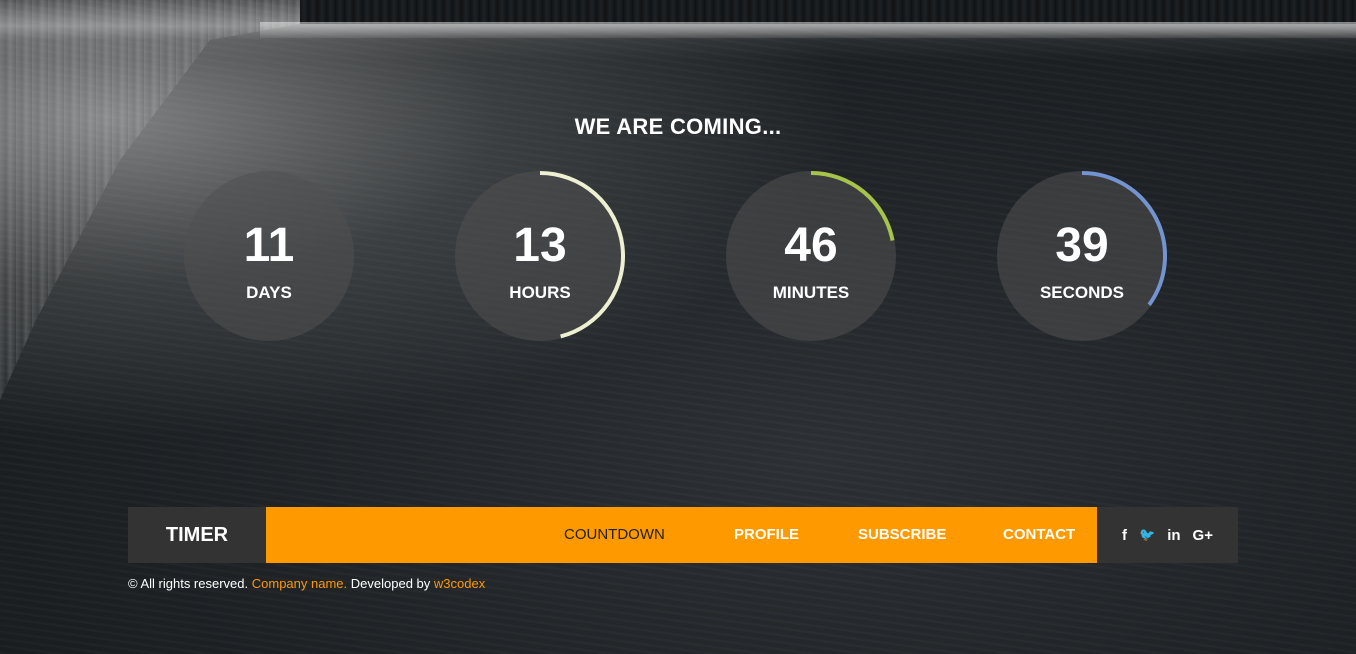 This screenshot has height=654, width=1356. Describe the element at coordinates (390, 583) in the screenshot. I see `developed-by-text: Developed by` at that location.